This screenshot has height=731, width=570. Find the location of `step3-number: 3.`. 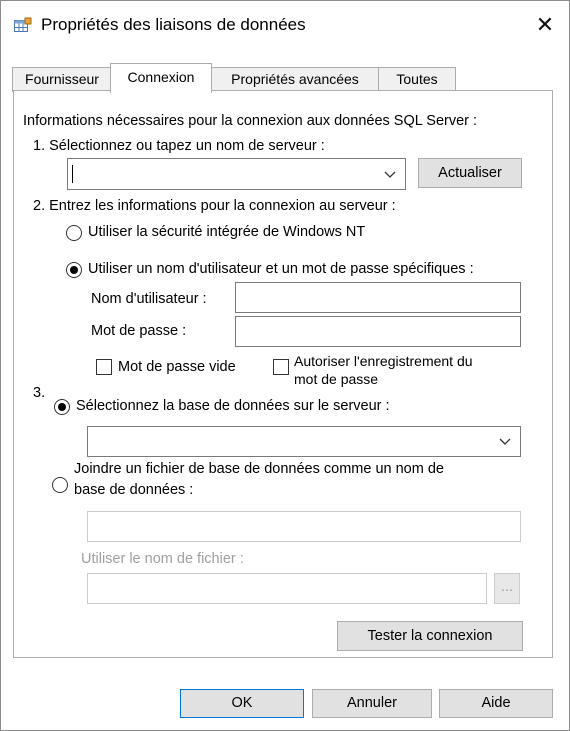

step3-number: 3. is located at coordinates (39, 393).